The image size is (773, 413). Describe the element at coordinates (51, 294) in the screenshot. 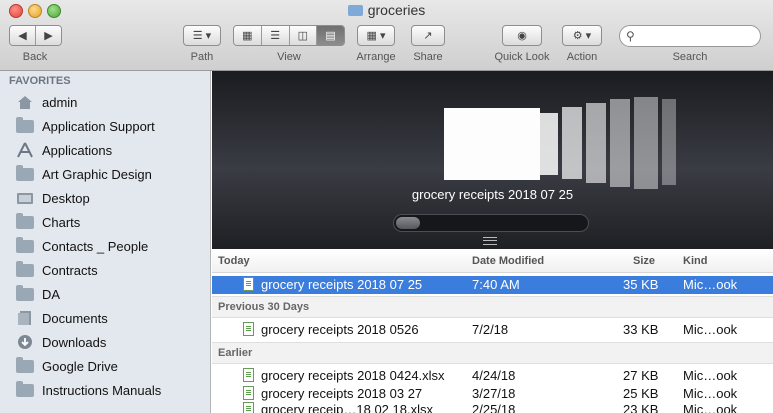

I see `sidebar-item-label: DA` at that location.